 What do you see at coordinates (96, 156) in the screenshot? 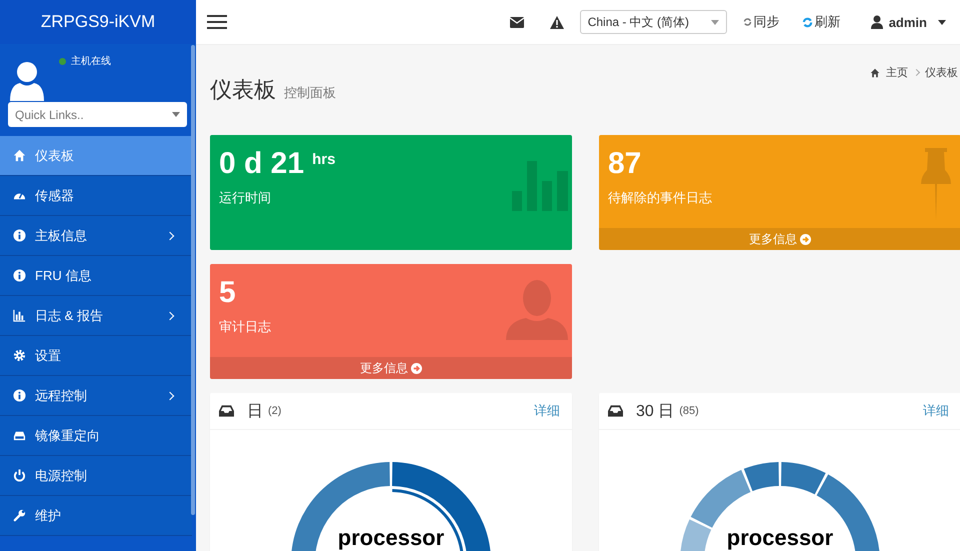
I see `nav-item: 仪表板` at bounding box center [96, 156].